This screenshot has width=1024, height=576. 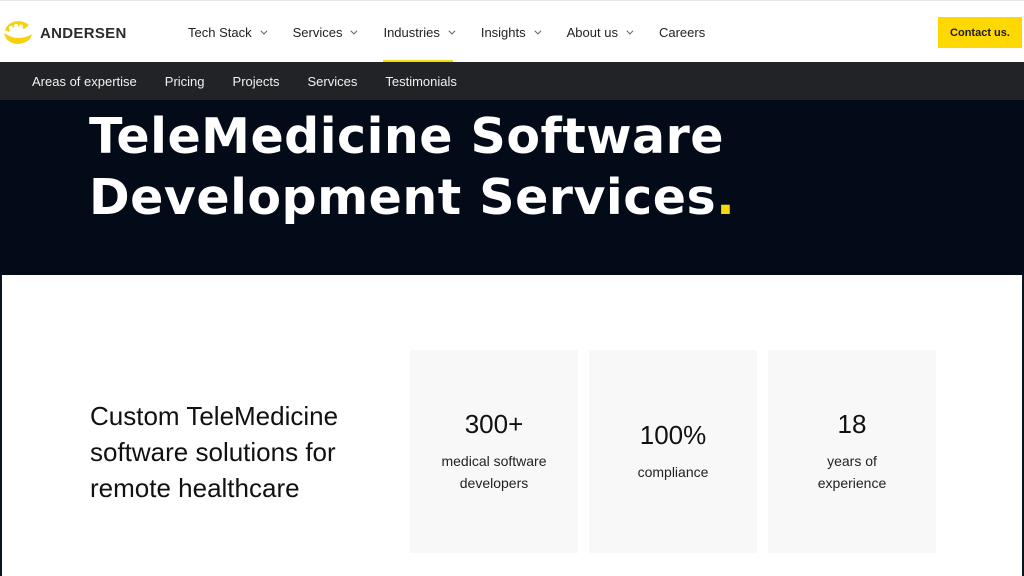 I want to click on nav-item-tech-stack: Tech Stack, so click(x=228, y=32).